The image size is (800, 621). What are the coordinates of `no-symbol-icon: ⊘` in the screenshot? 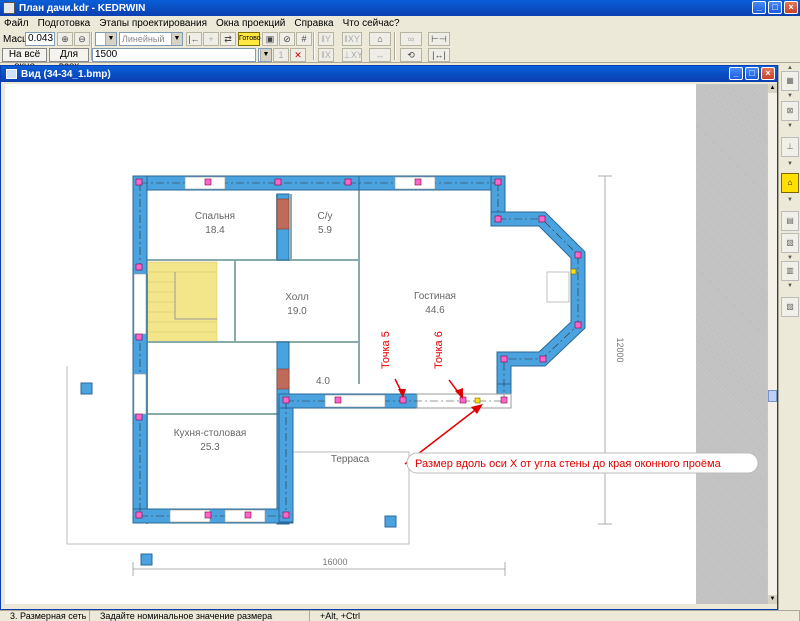 It's located at (287, 39).